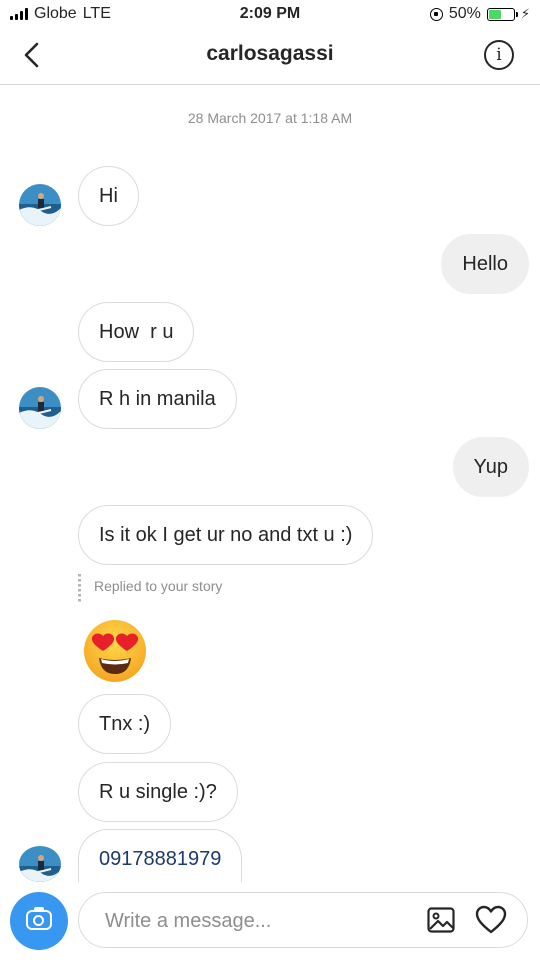  Describe the element at coordinates (491, 920) in the screenshot. I see `heart-icon` at that location.